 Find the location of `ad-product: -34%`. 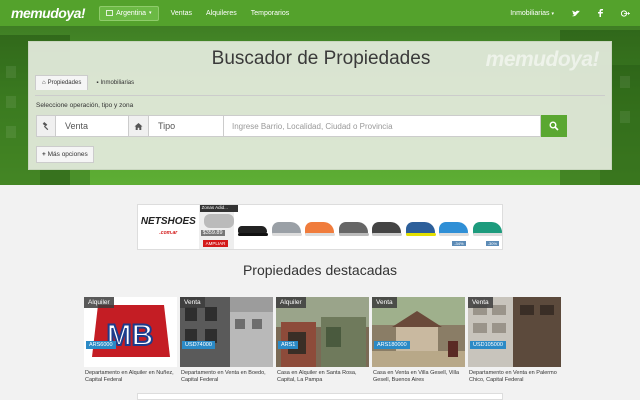

ad-product: -34% is located at coordinates (452, 227).